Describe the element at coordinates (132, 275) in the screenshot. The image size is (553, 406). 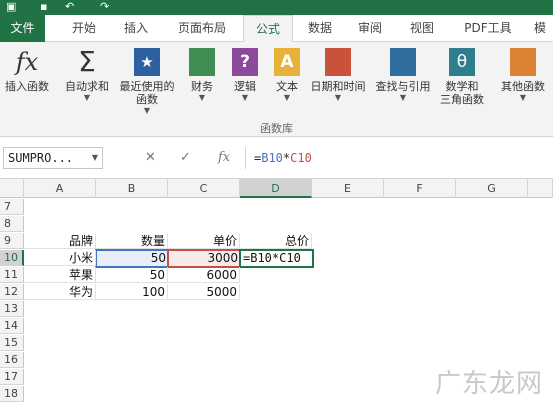
I see `cell-b11: 50` at that location.